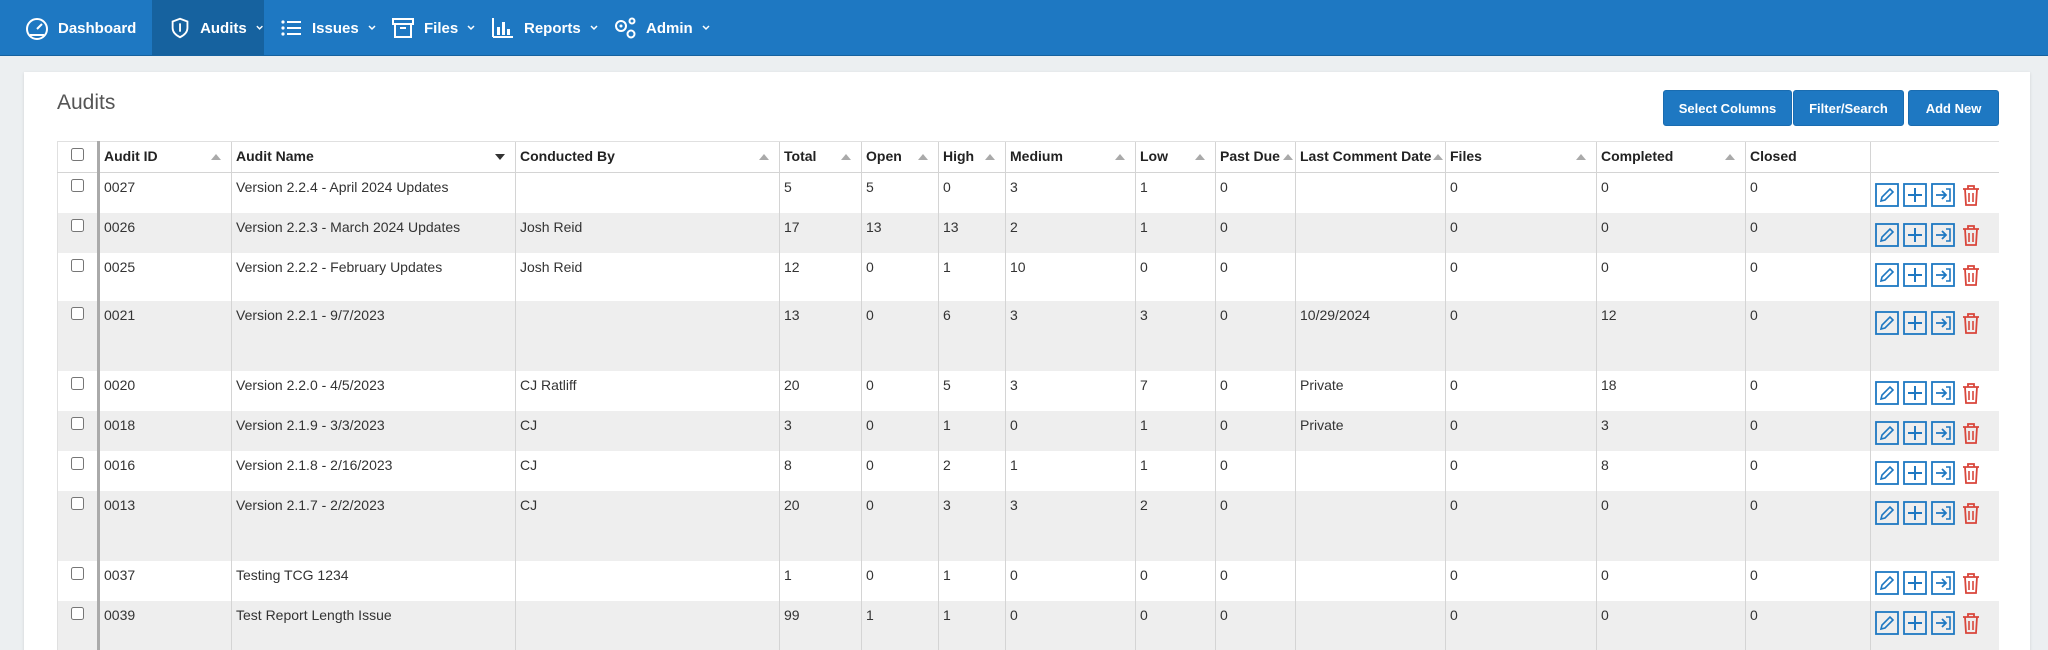  Describe the element at coordinates (1953, 108) in the screenshot. I see `add-new-button: Add New` at that location.